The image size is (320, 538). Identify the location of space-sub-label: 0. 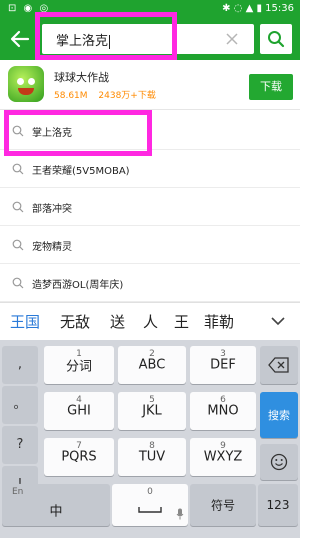
(150, 492).